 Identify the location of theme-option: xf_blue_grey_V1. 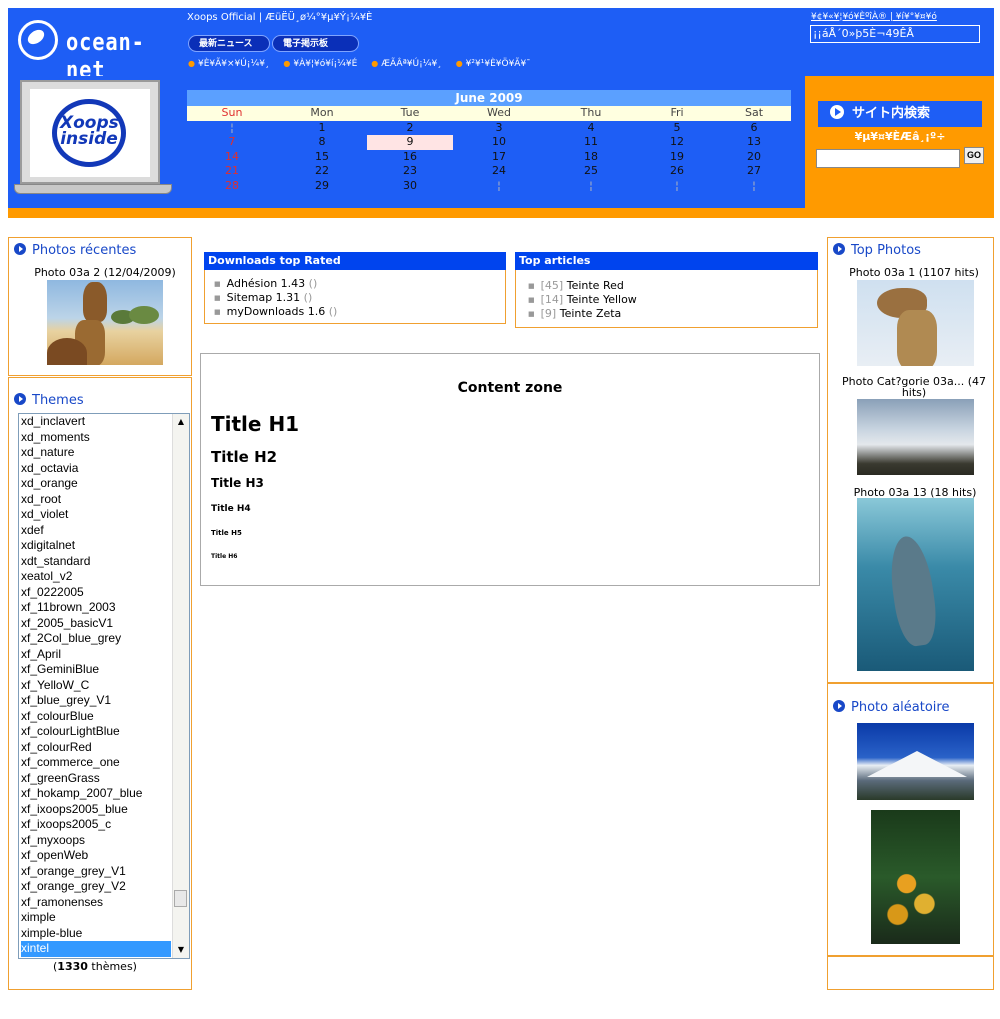
(96, 701).